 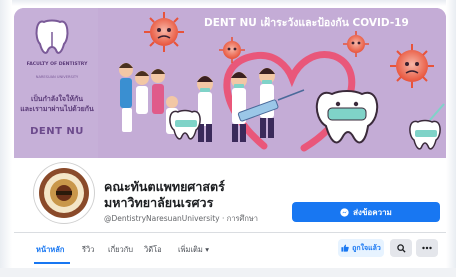 What do you see at coordinates (57, 99) in the screenshot?
I see `slogan-line-1: เป็นกำลังใจให้กัน` at bounding box center [57, 99].